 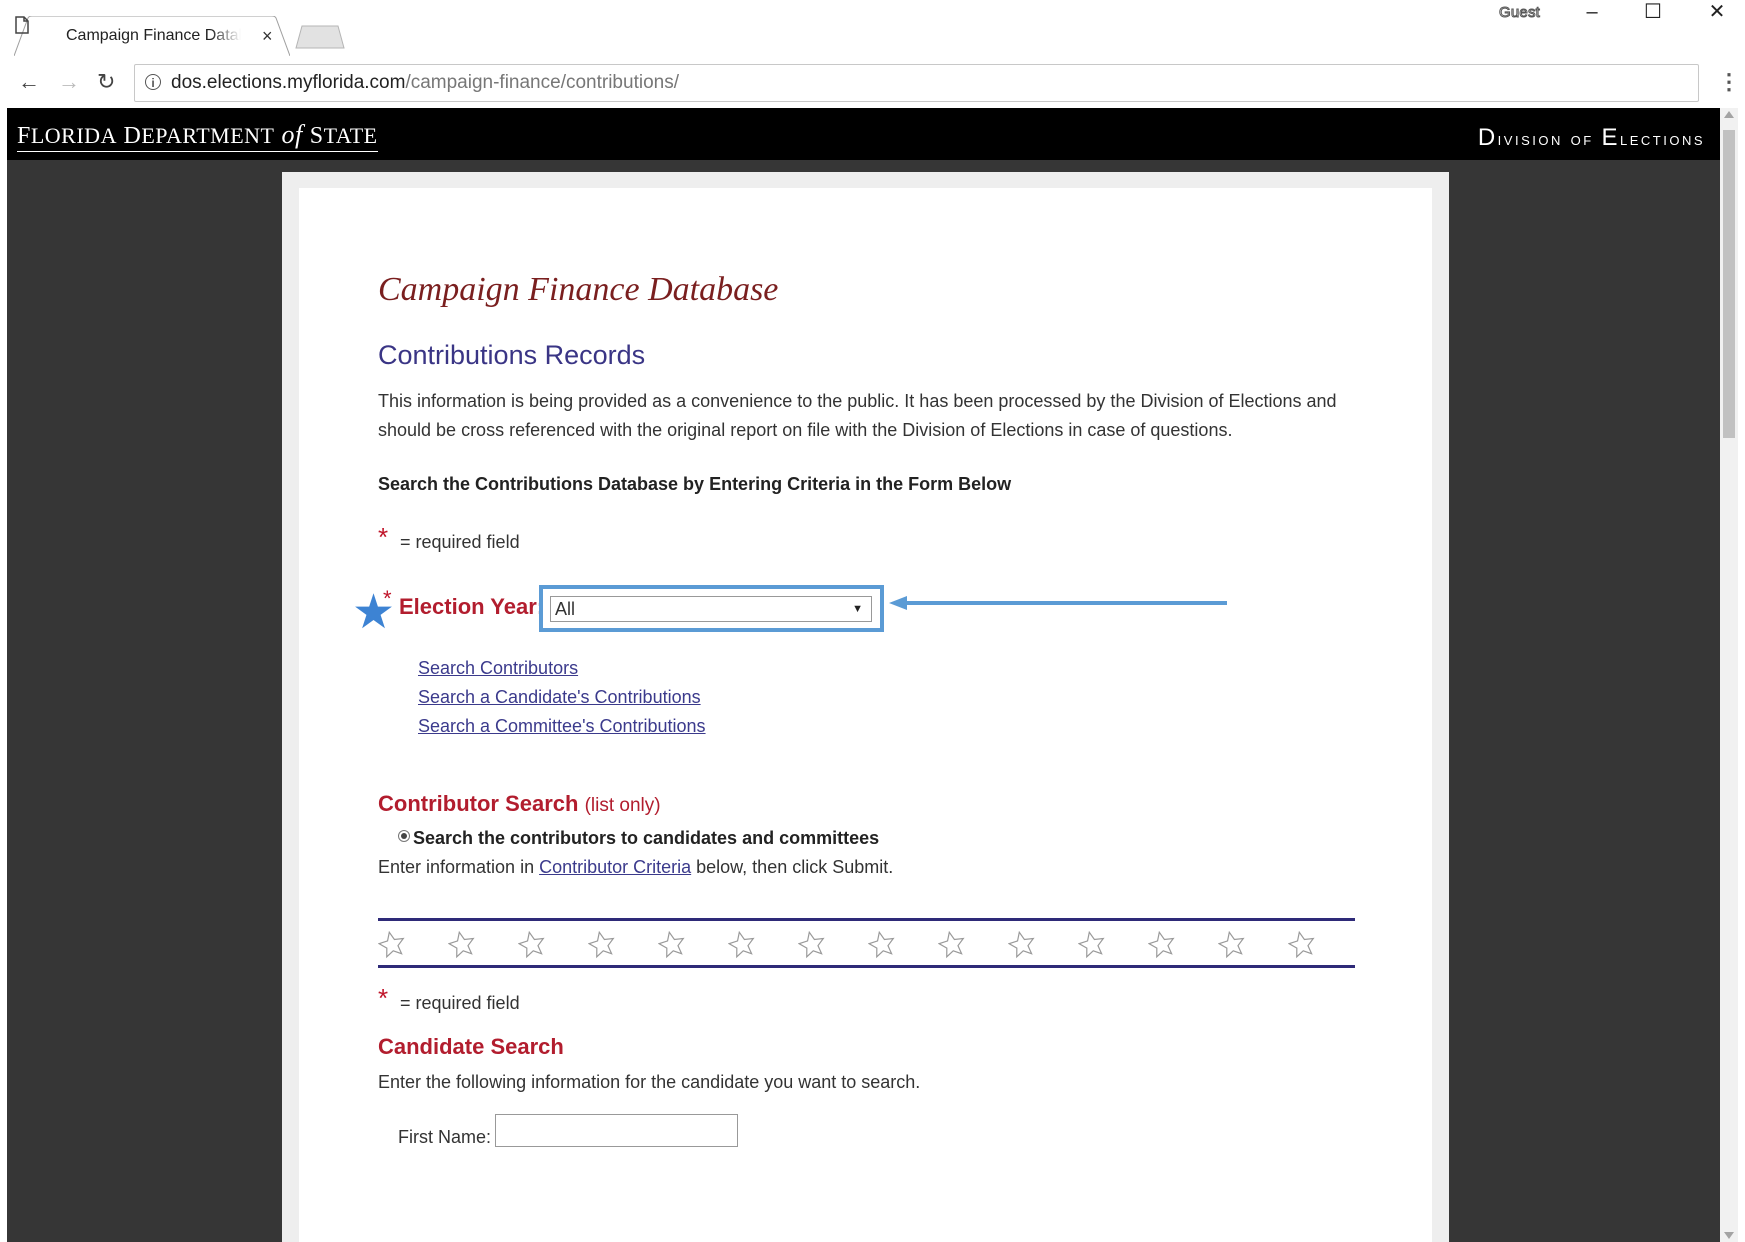 What do you see at coordinates (1519, 13) in the screenshot?
I see `profile-guest-badge: Guest` at bounding box center [1519, 13].